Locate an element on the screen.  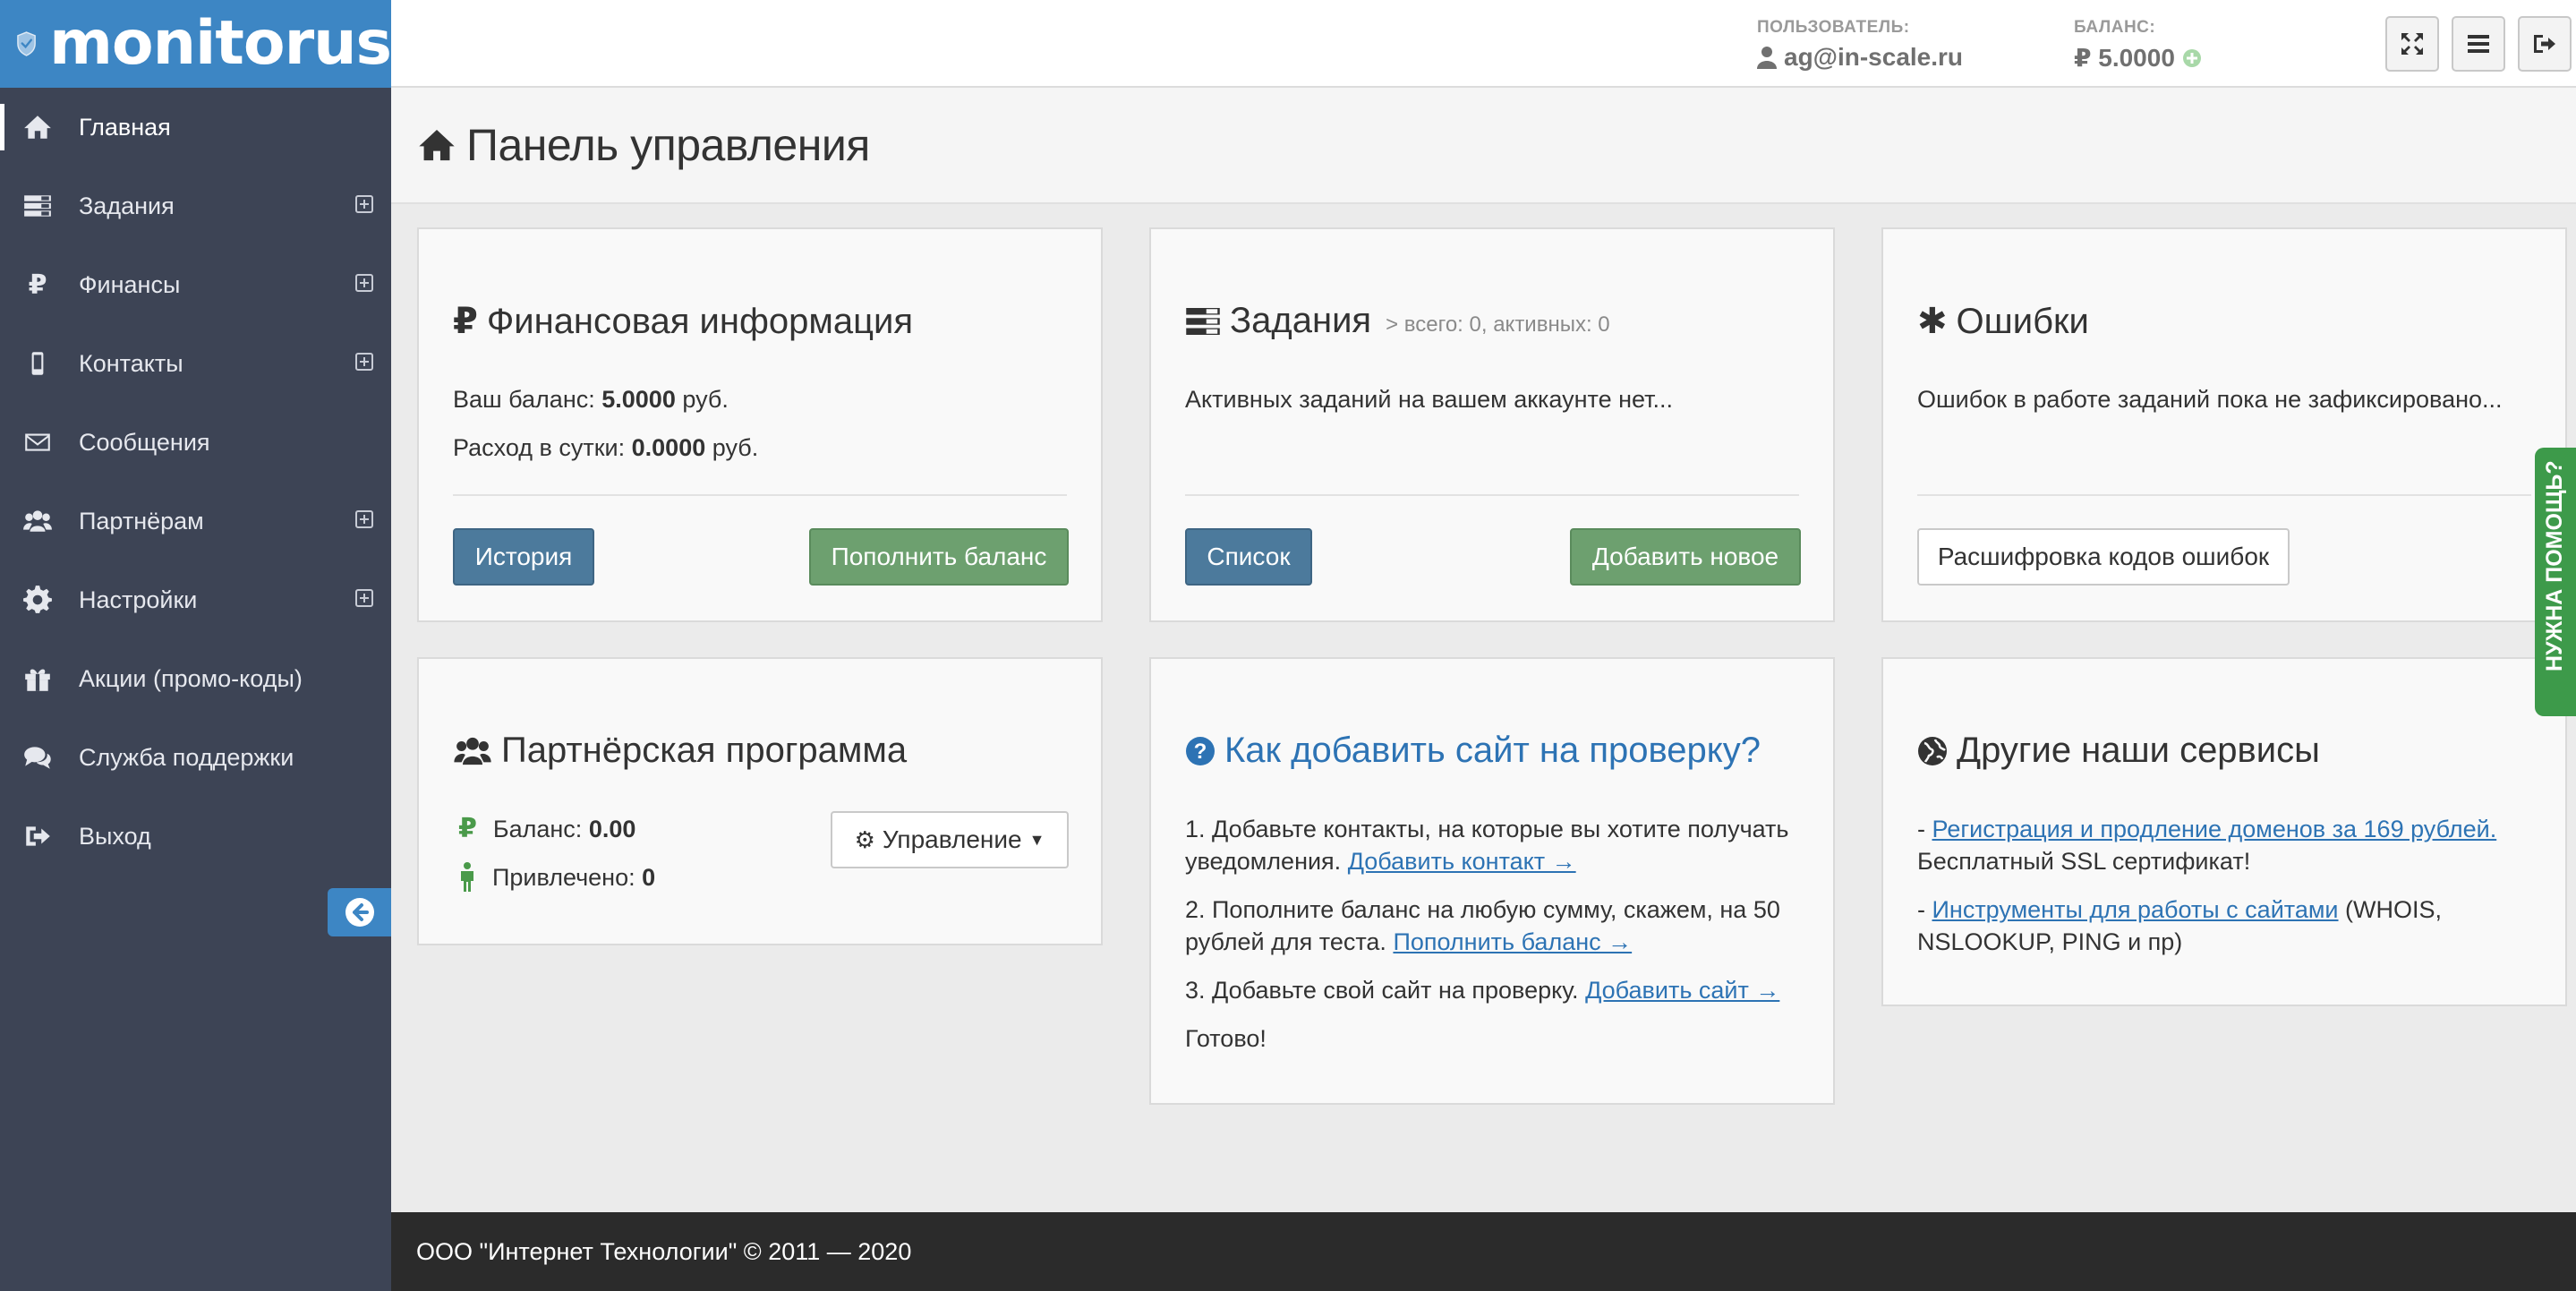
tools-link: Инструменты для работы с сайтами is located at coordinates (2135, 910).